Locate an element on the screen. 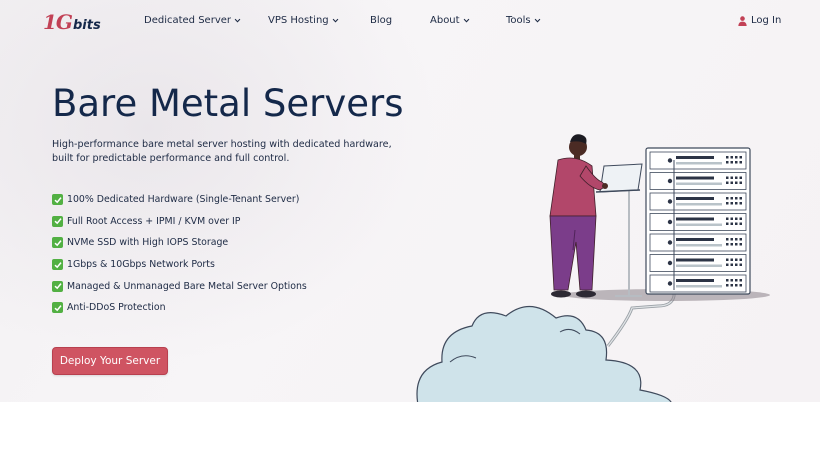 The height and width of the screenshot is (461, 820). feature-text: Full Root Access + IPMI / KVM over IP is located at coordinates (154, 221).